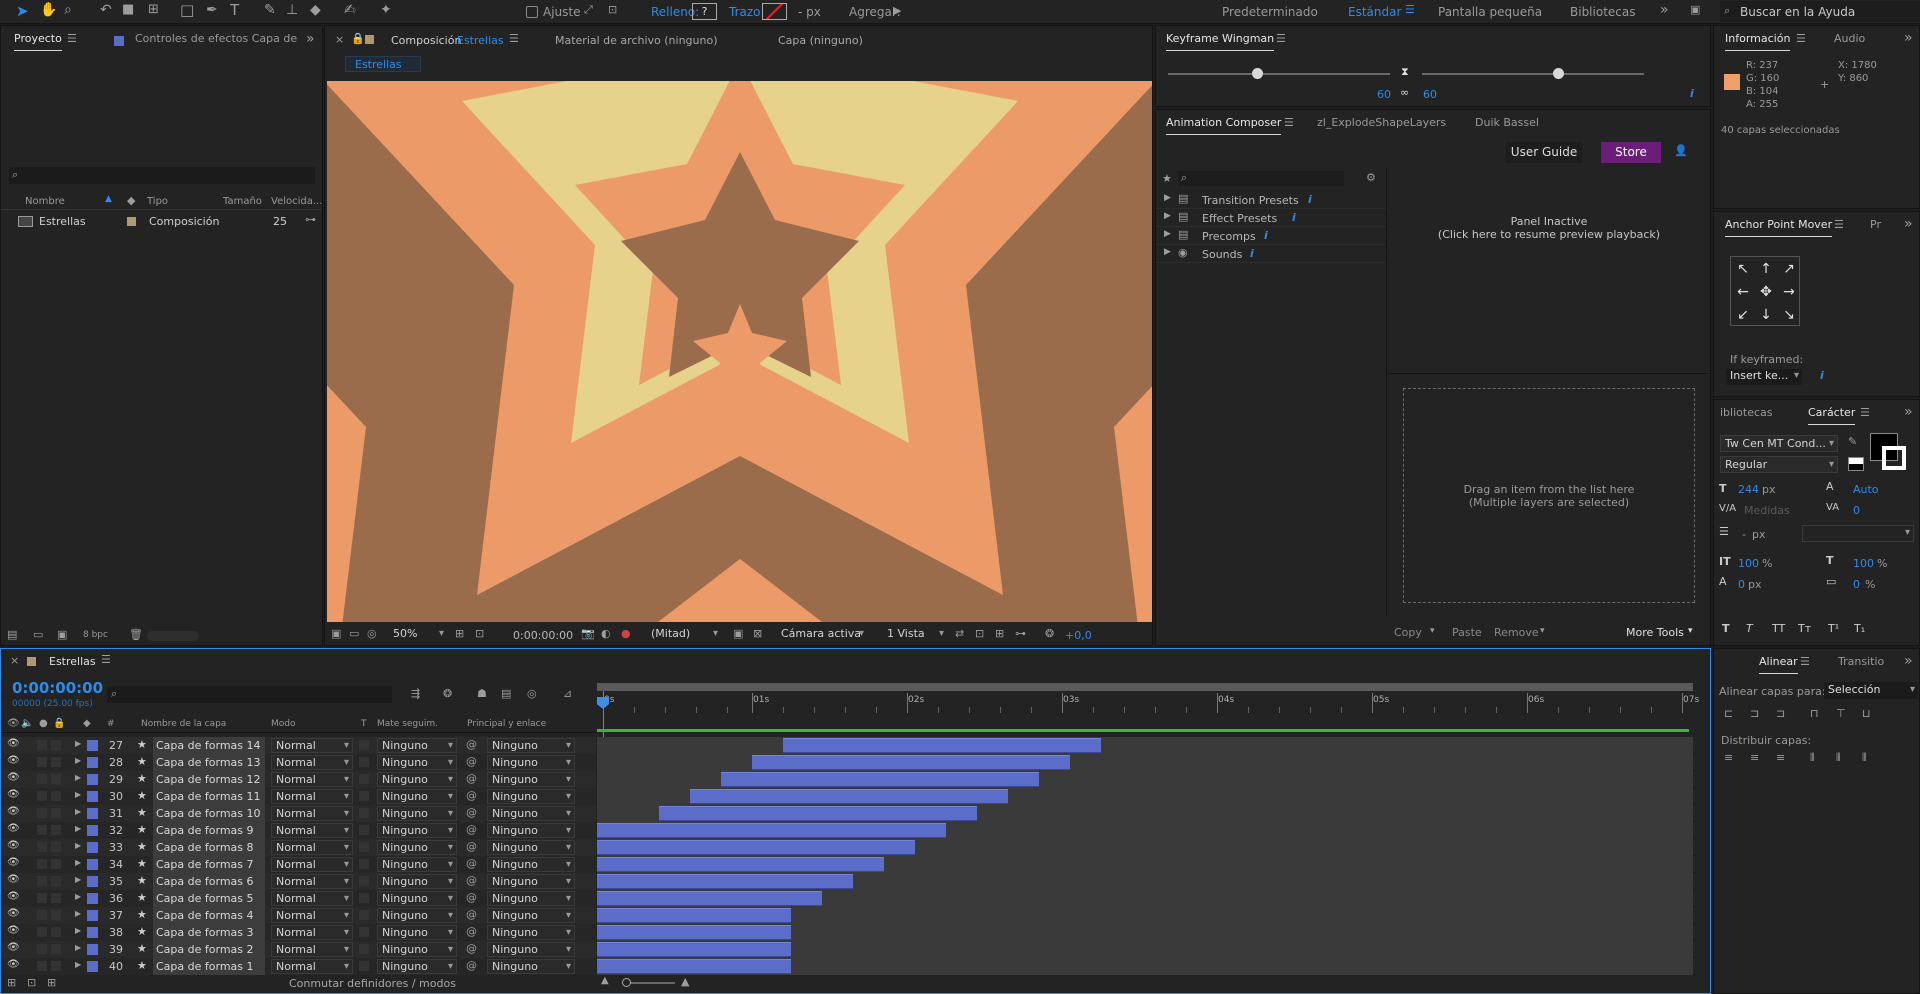  I want to click on tsume-value: 0, so click(1856, 584).